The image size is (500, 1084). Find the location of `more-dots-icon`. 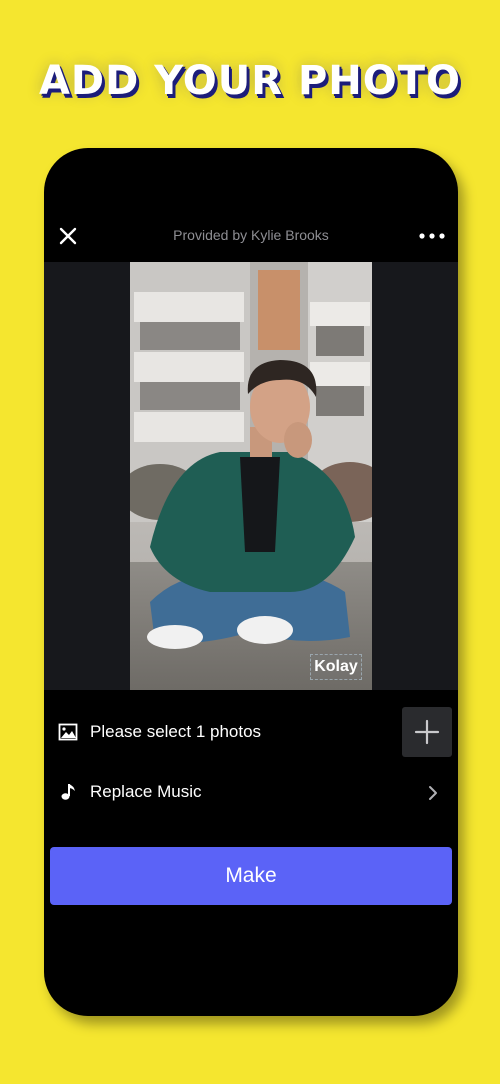

more-dots-icon is located at coordinates (432, 236).